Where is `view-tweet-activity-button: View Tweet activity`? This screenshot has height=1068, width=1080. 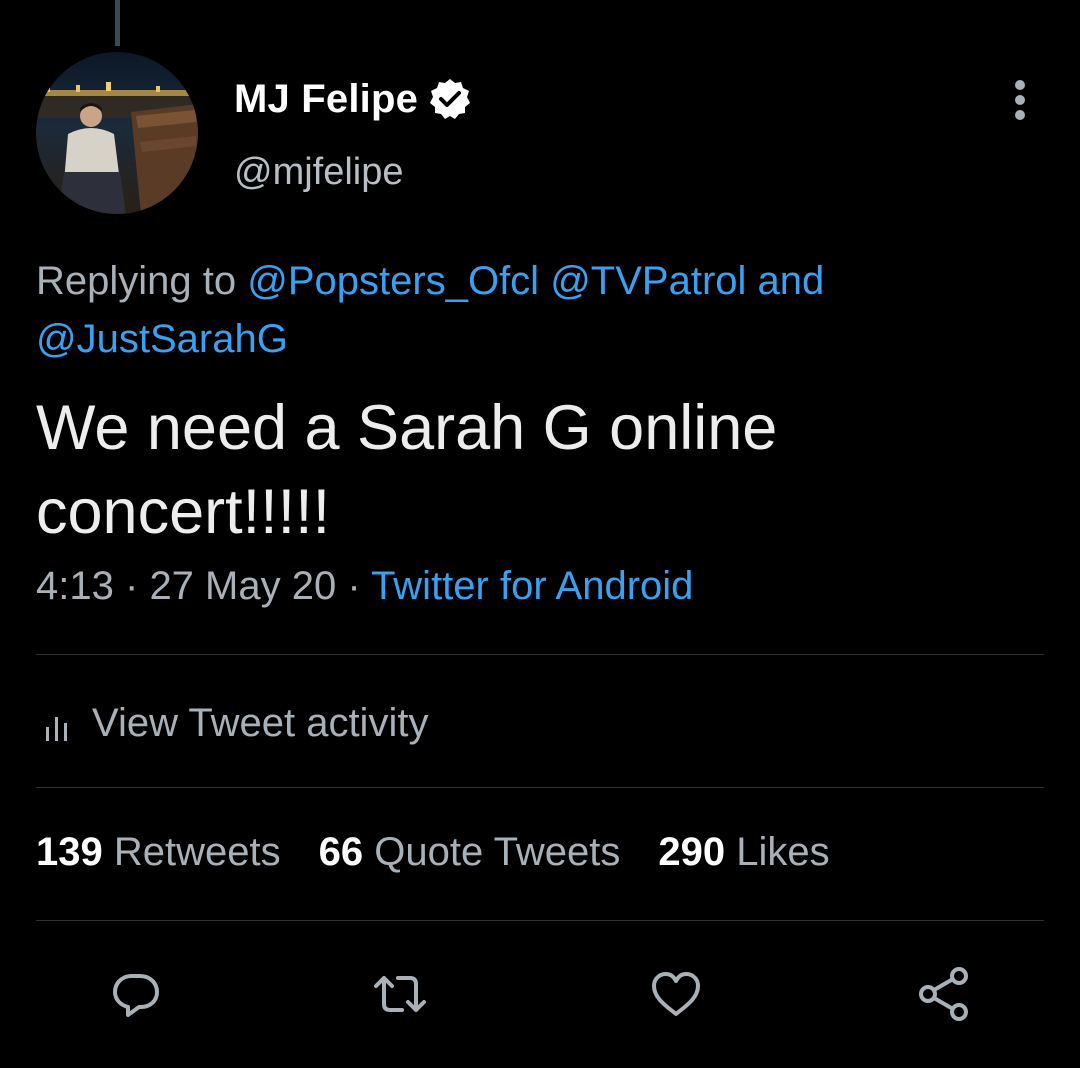 view-tweet-activity-button: View Tweet activity is located at coordinates (236, 723).